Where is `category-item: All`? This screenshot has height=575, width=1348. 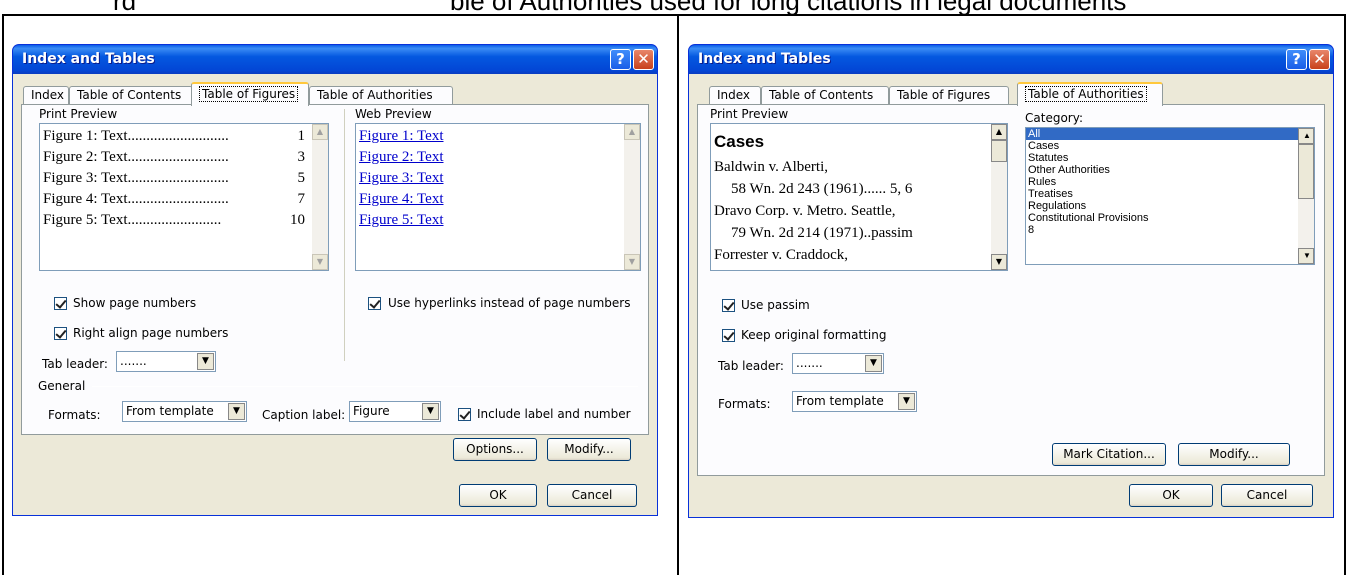 category-item: All is located at coordinates (1170, 134).